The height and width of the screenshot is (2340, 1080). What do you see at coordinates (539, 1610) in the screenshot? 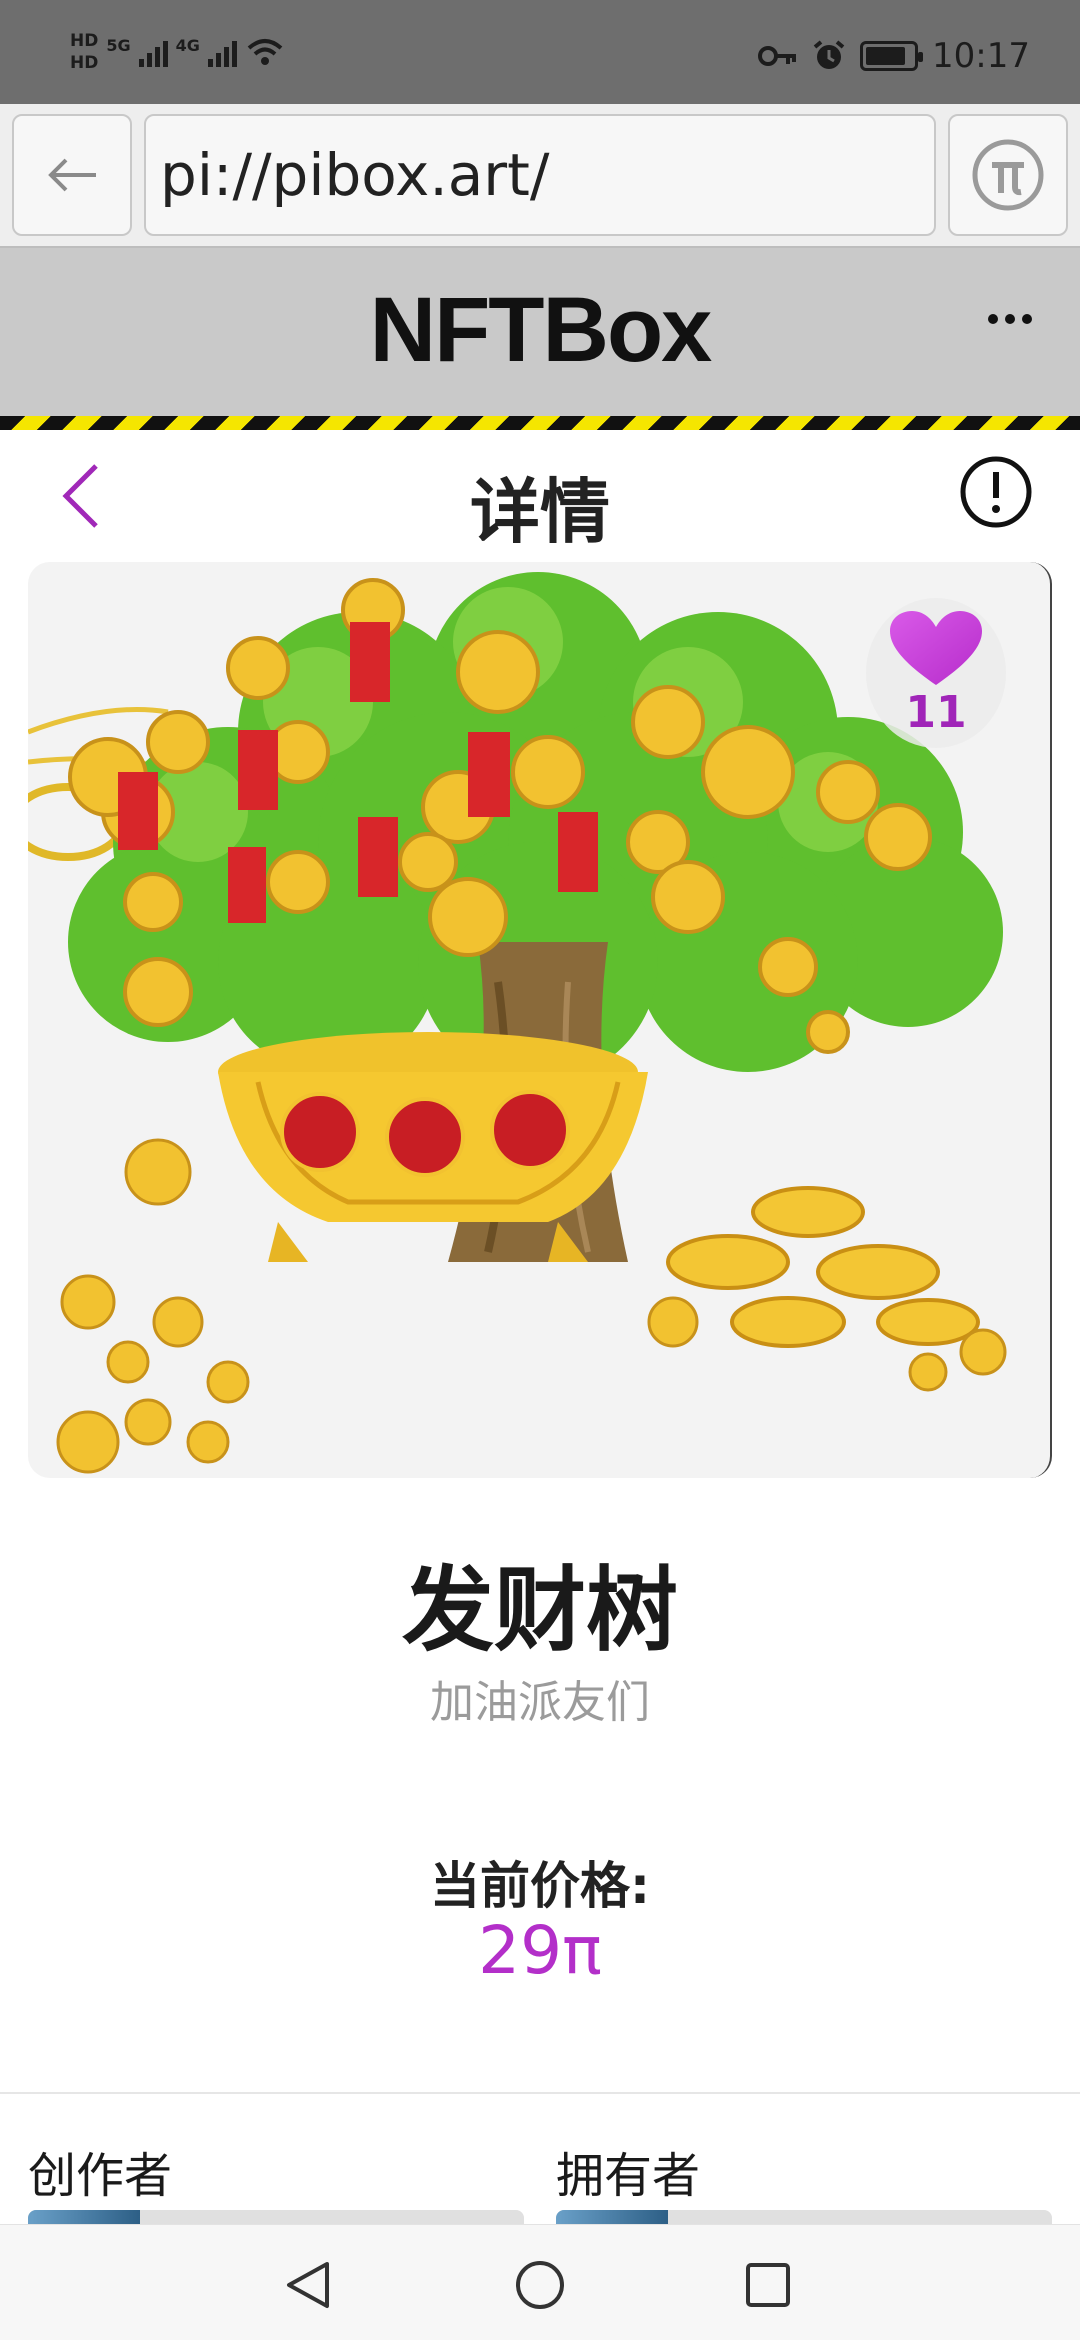
I see `nft-name: 发财树` at bounding box center [539, 1610].